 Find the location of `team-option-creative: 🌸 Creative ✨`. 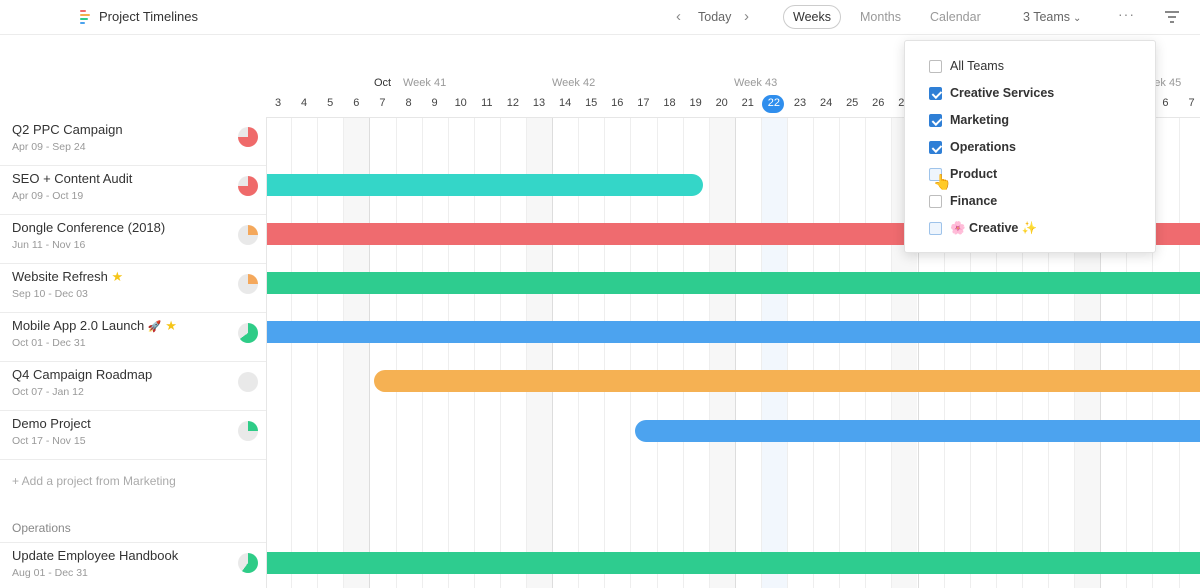

team-option-creative: 🌸 Creative ✨ is located at coordinates (1030, 228).